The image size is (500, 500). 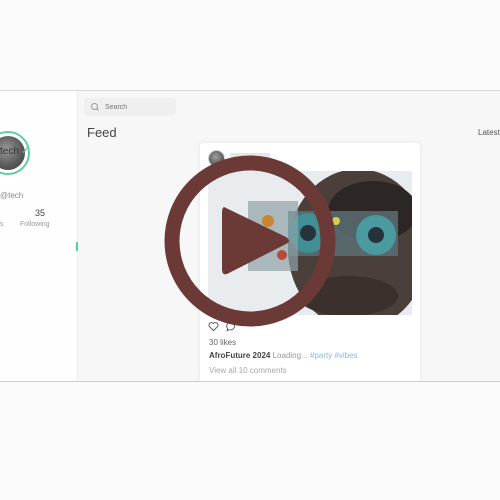 What do you see at coordinates (95, 107) in the screenshot?
I see `search-icon` at bounding box center [95, 107].